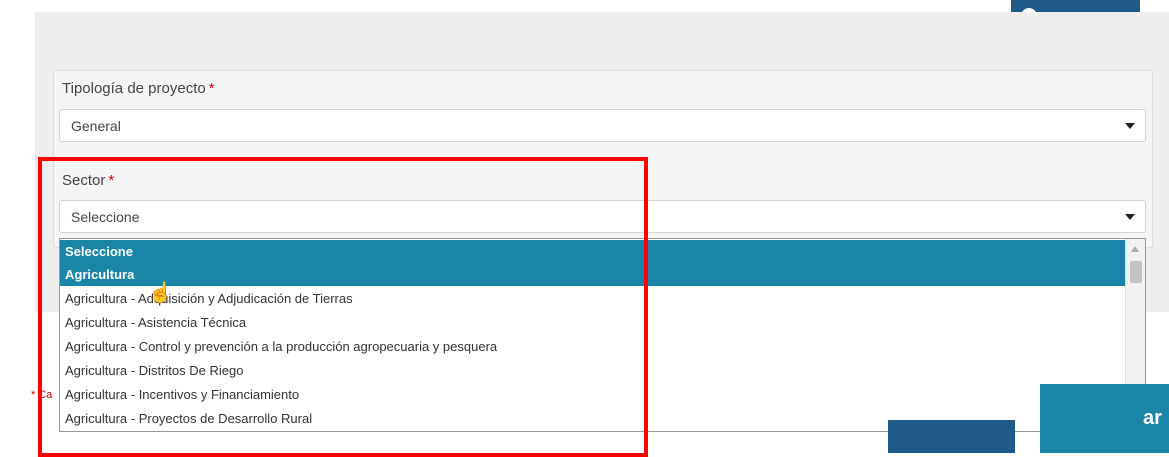 The height and width of the screenshot is (457, 1169). Describe the element at coordinates (1152, 418) in the screenshot. I see `bottom-primary-label: ar` at that location.